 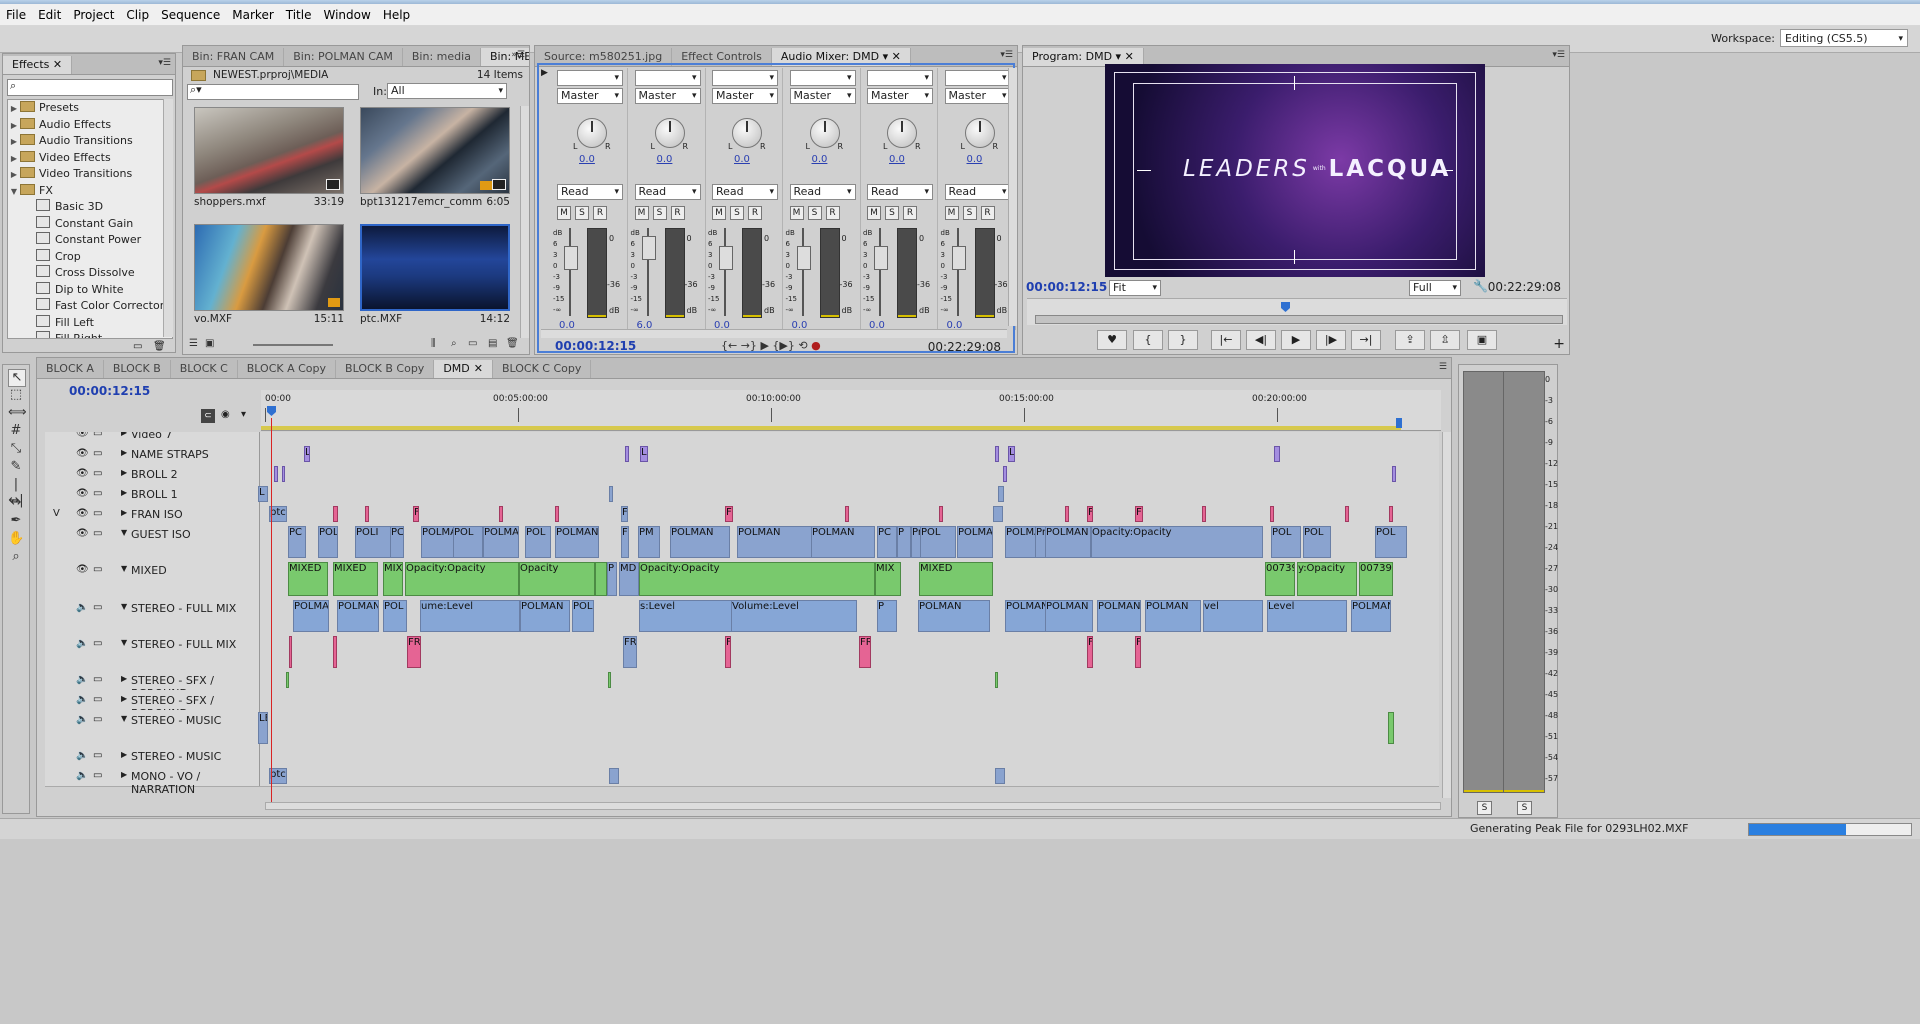 I want to click on menu-edit: Edit, so click(x=49, y=15).